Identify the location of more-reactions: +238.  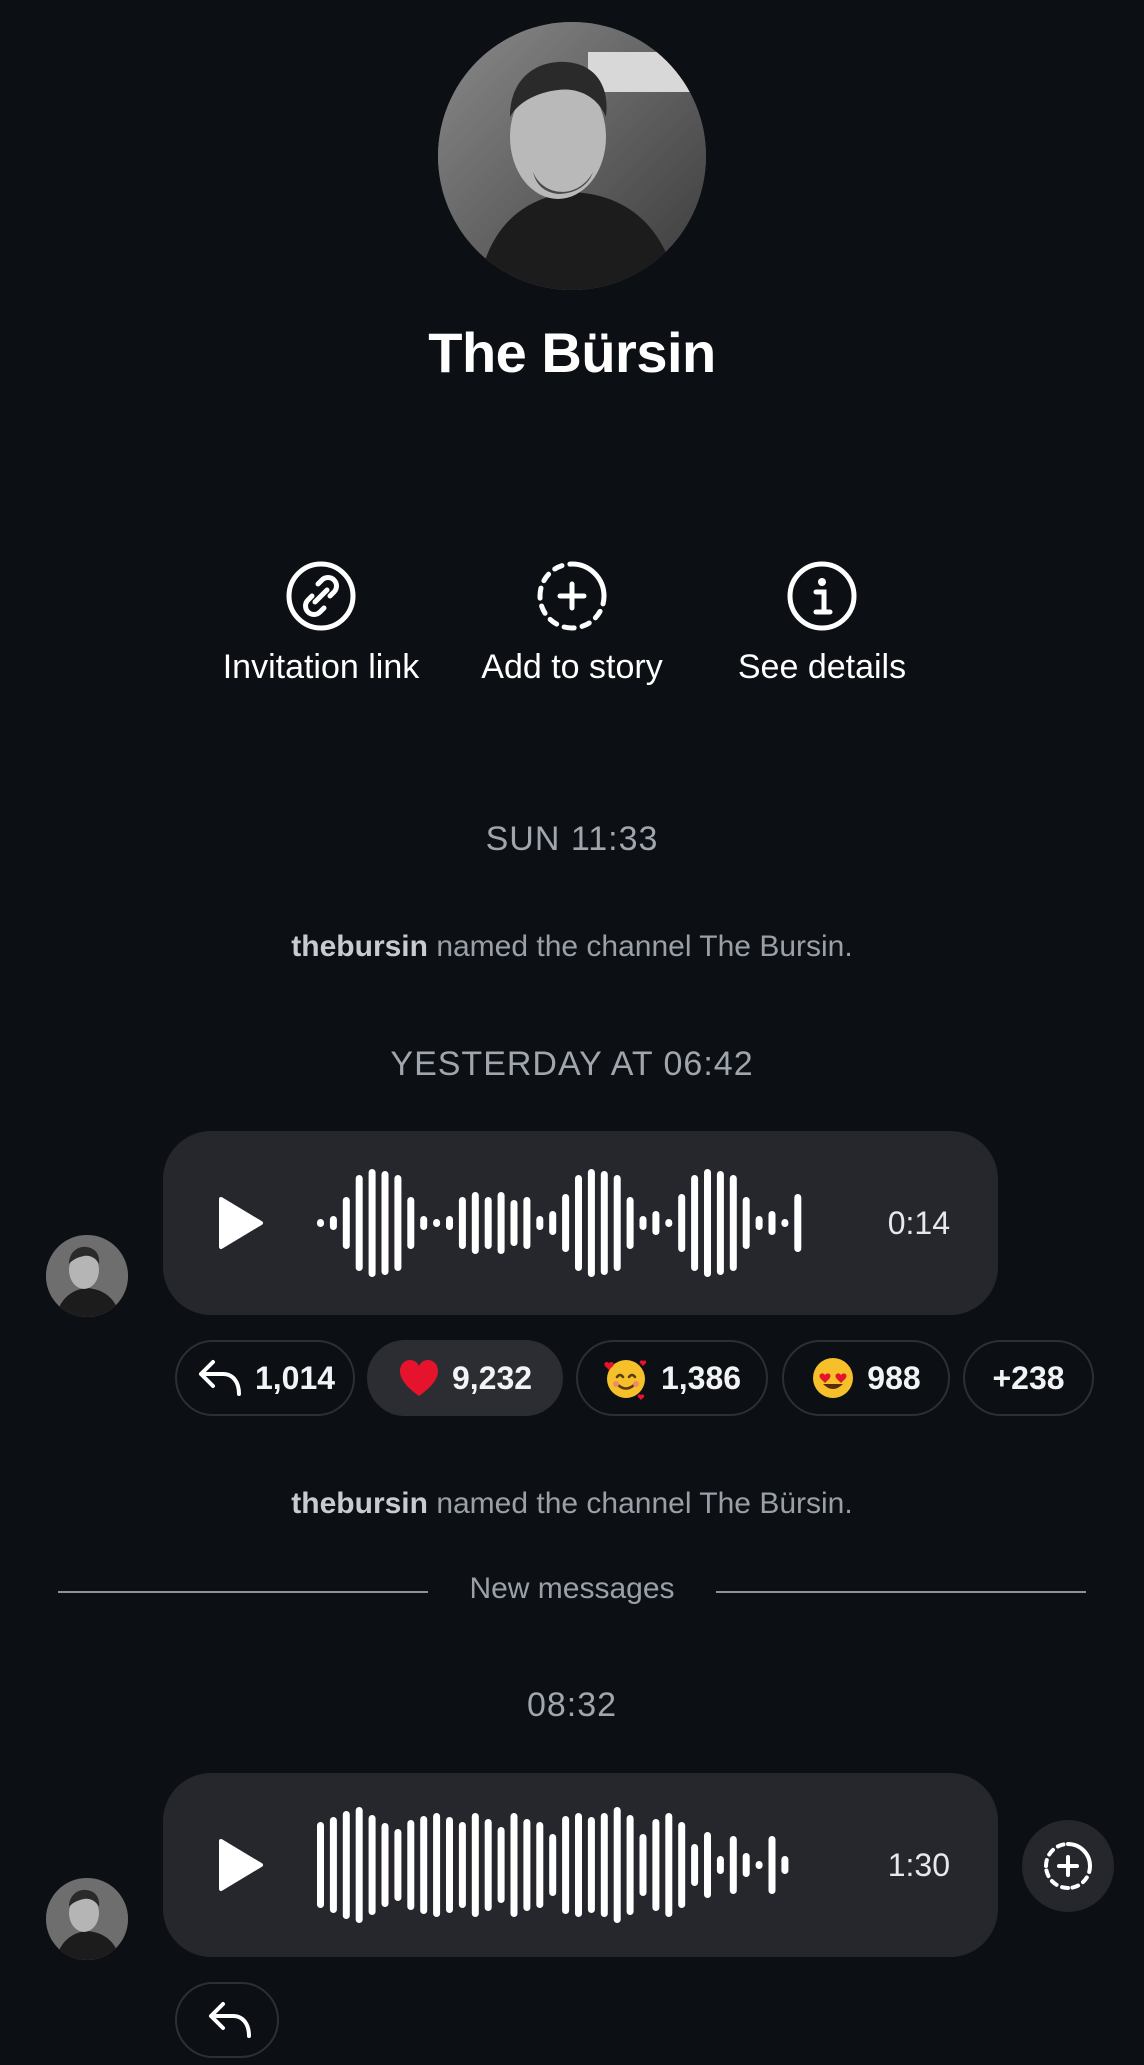
(1028, 1378).